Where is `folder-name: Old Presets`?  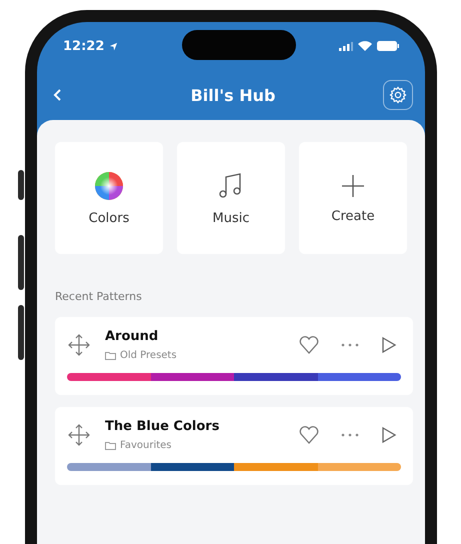
folder-name: Old Presets is located at coordinates (148, 355).